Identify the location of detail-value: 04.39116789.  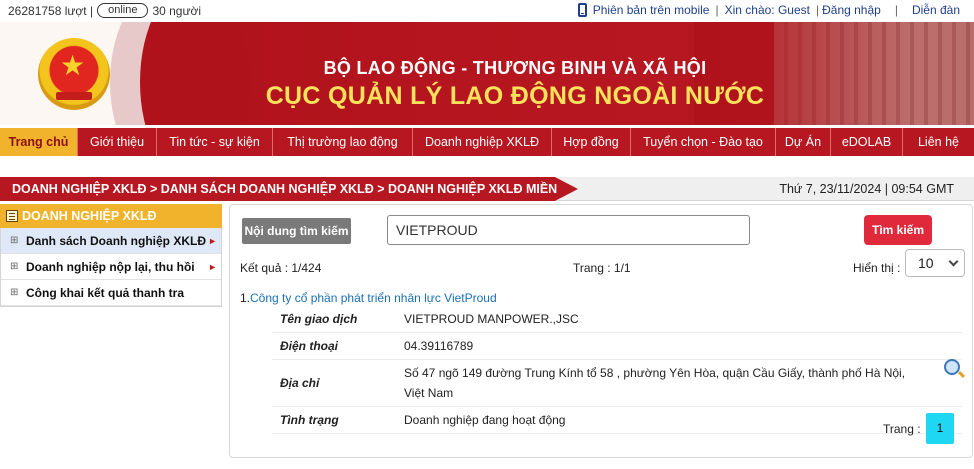
(683, 346).